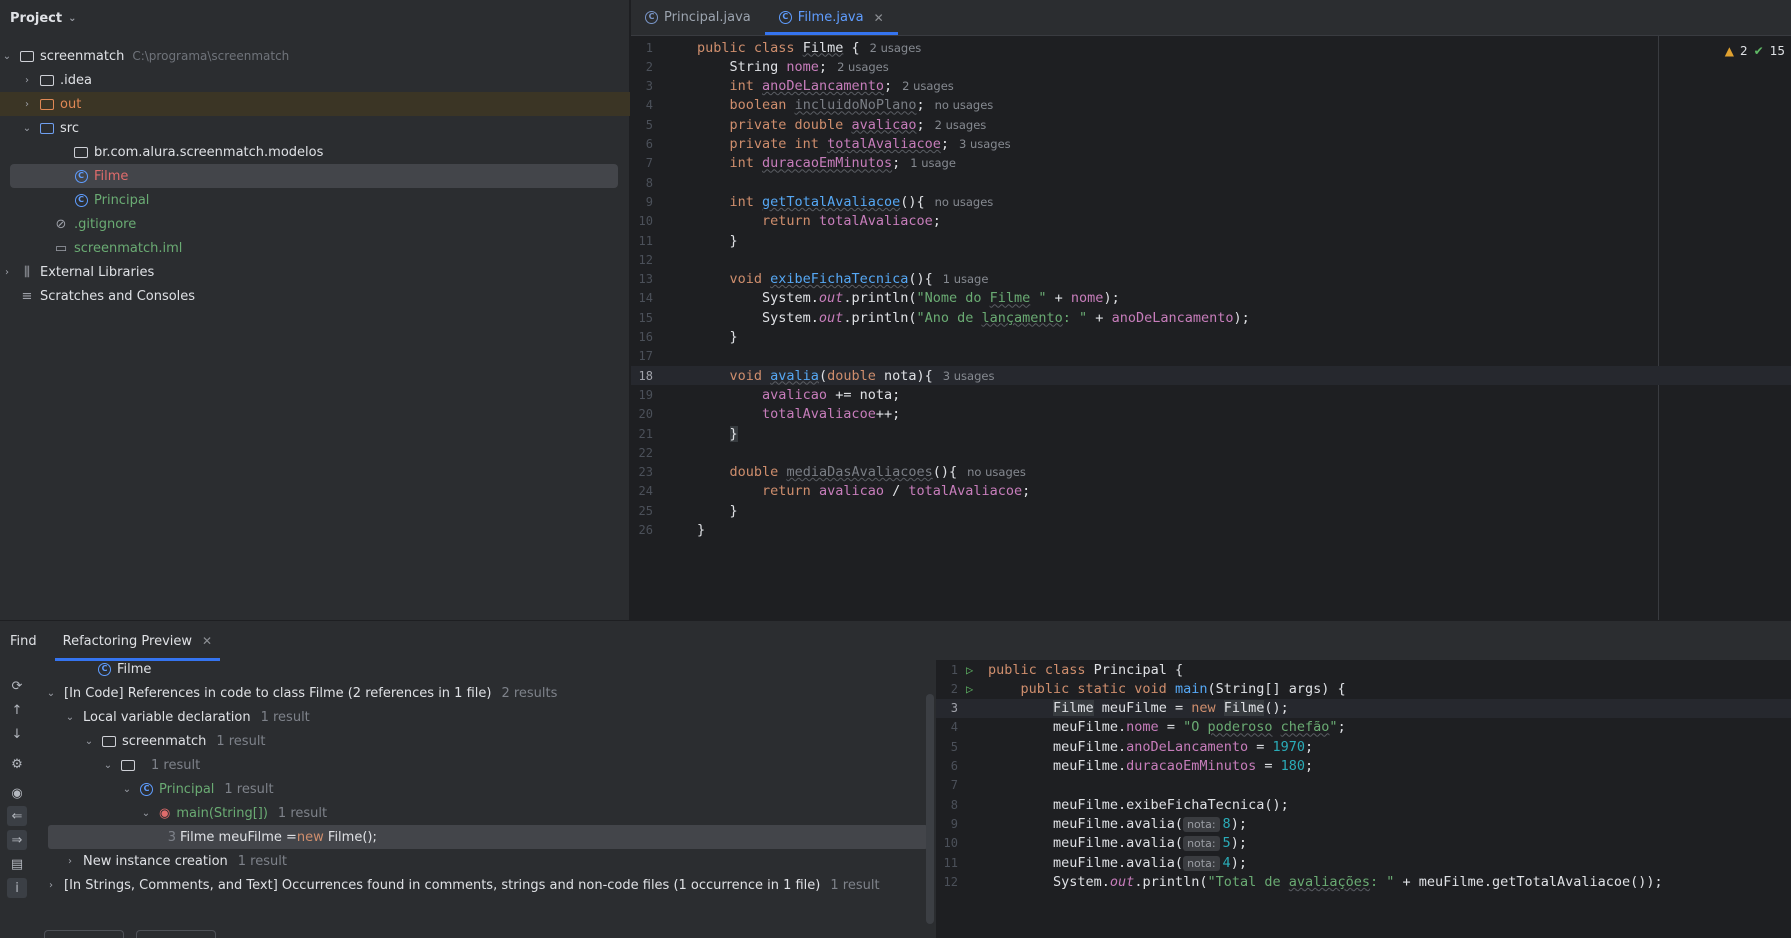 The height and width of the screenshot is (938, 1791). I want to click on arrow-down-icon: ↓, so click(17, 734).